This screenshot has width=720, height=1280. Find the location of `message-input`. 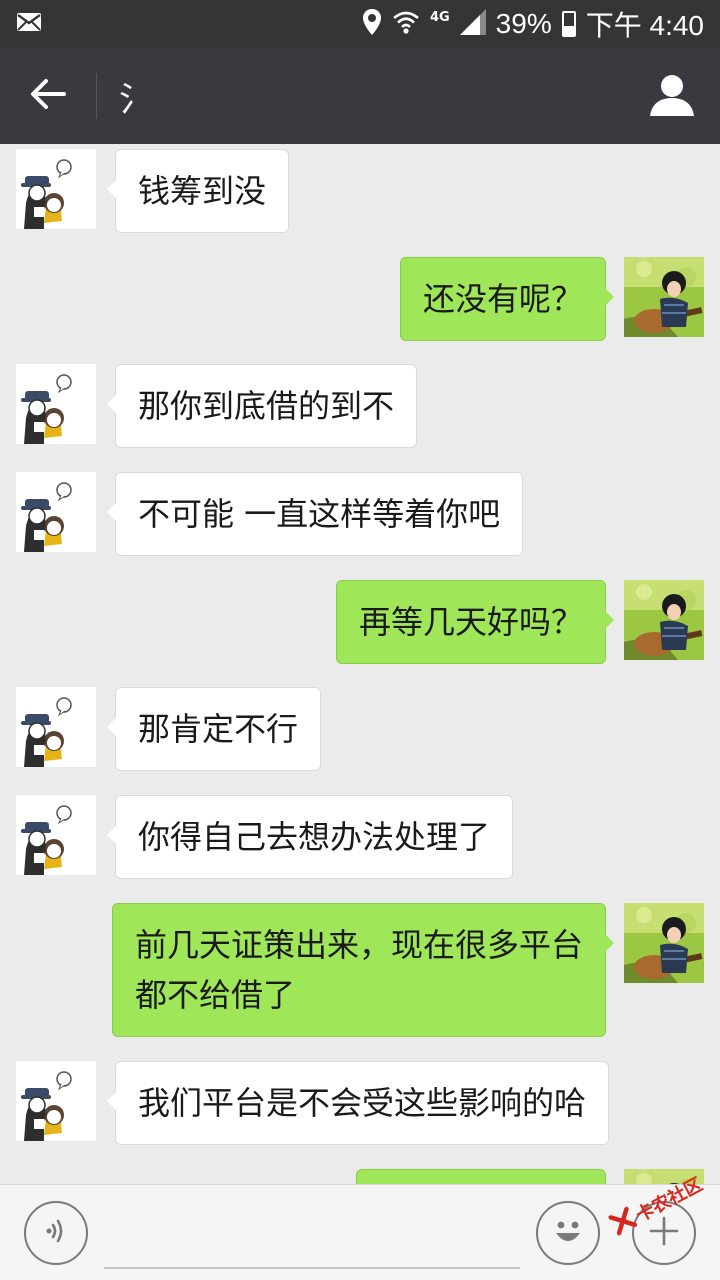

message-input is located at coordinates (312, 1232).